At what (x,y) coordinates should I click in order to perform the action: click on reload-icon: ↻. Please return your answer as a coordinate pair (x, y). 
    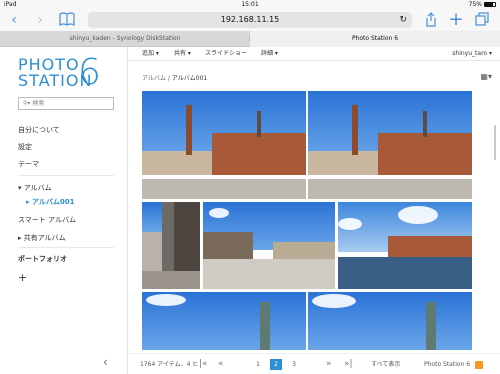
    Looking at the image, I should click on (403, 20).